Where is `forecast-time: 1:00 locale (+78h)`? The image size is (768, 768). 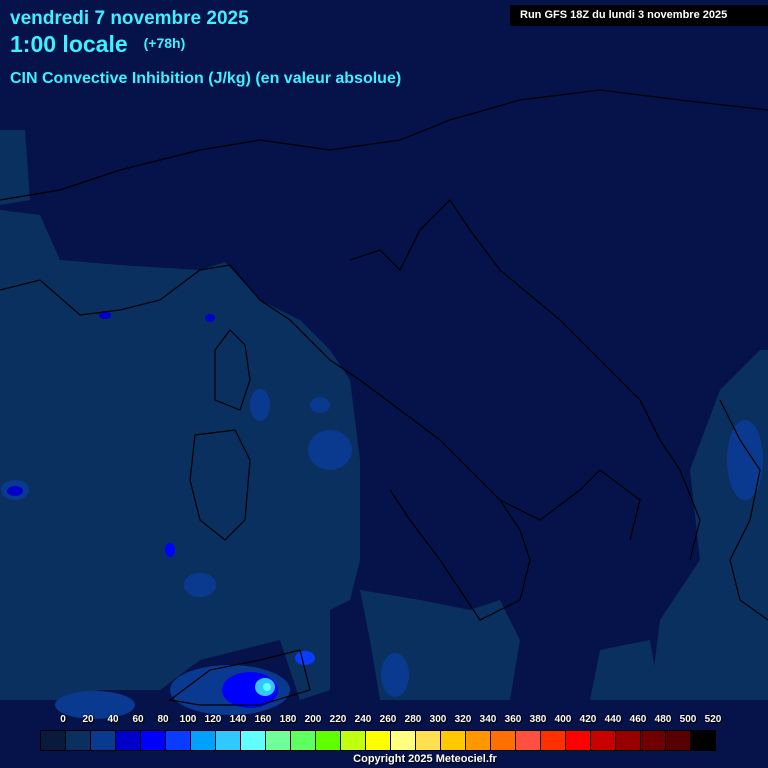 forecast-time: 1:00 locale (+78h) is located at coordinates (97, 44).